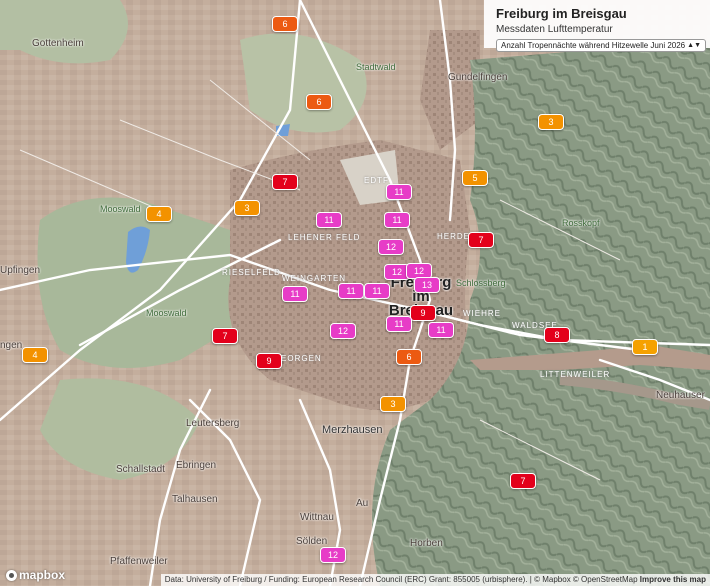 The width and height of the screenshot is (710, 586). What do you see at coordinates (694, 45) in the screenshot?
I see `select-arrows-icon: ▲▼` at bounding box center [694, 45].